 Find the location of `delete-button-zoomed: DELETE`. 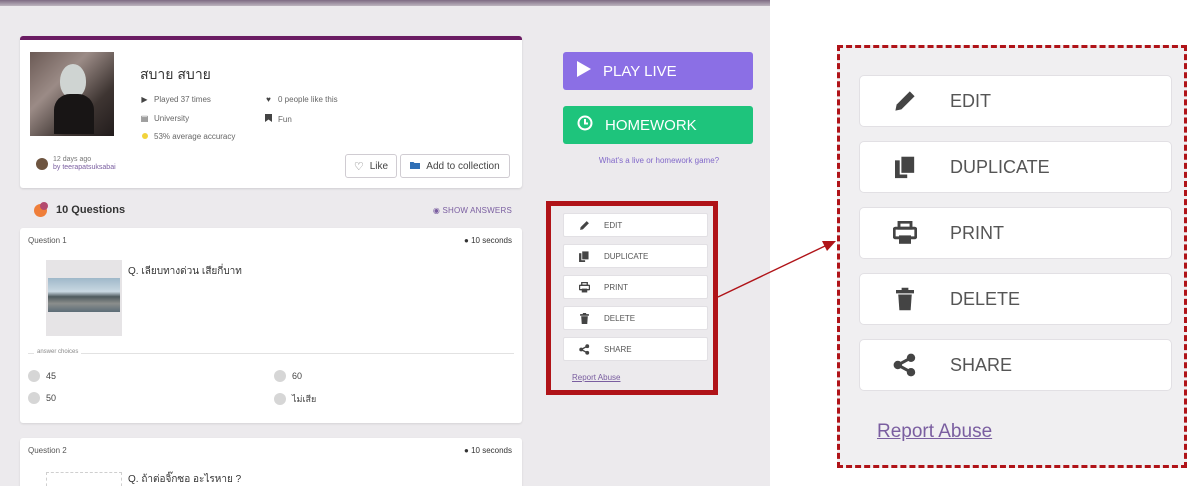

delete-button-zoomed: DELETE is located at coordinates (1015, 299).